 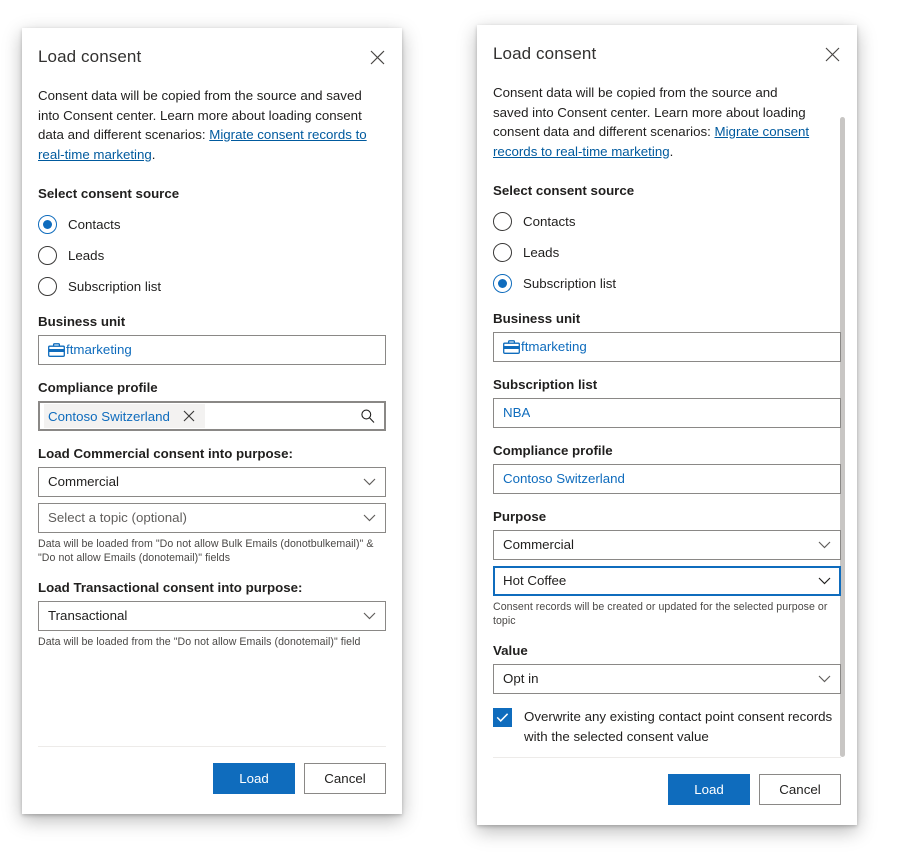 I want to click on purpose-dropdown: Commercial, so click(x=667, y=545).